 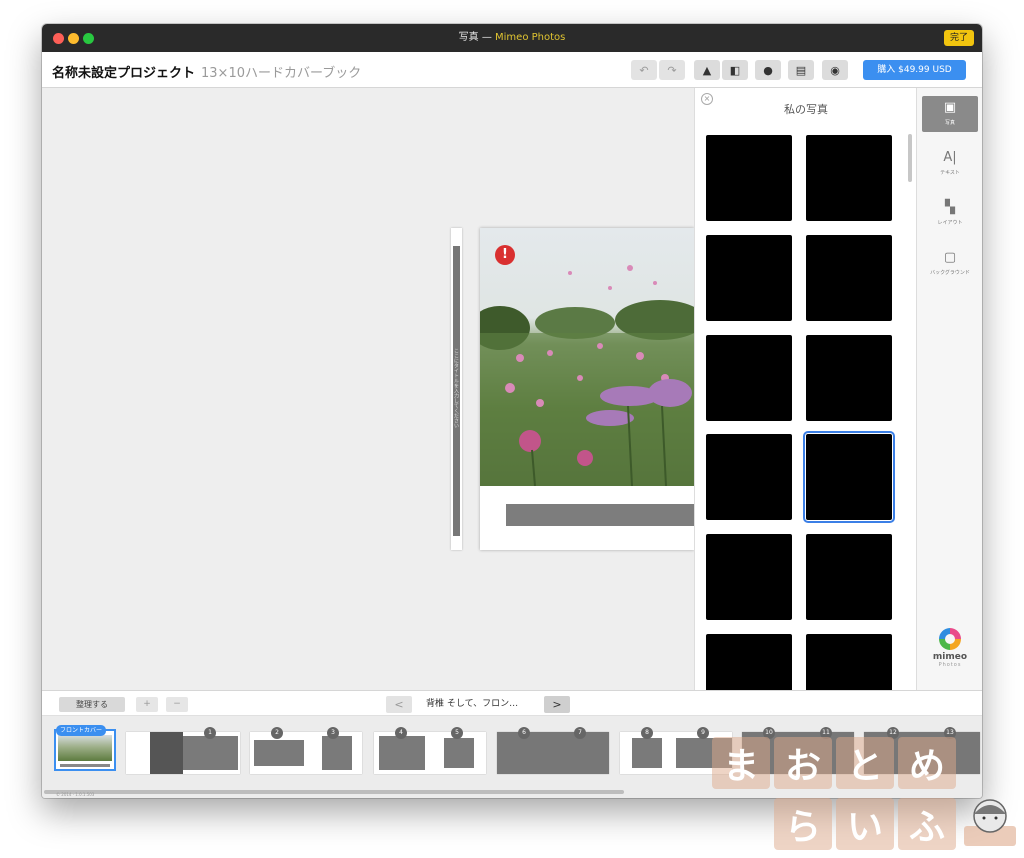 I want to click on page-number: 1, so click(x=210, y=733).